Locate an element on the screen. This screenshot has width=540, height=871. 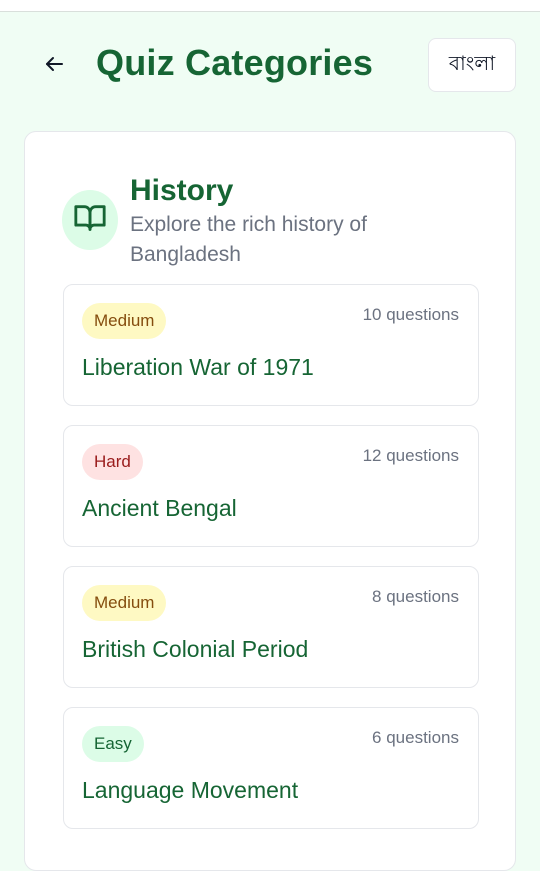
header: Quiz Categories বাংলা is located at coordinates (270, 64).